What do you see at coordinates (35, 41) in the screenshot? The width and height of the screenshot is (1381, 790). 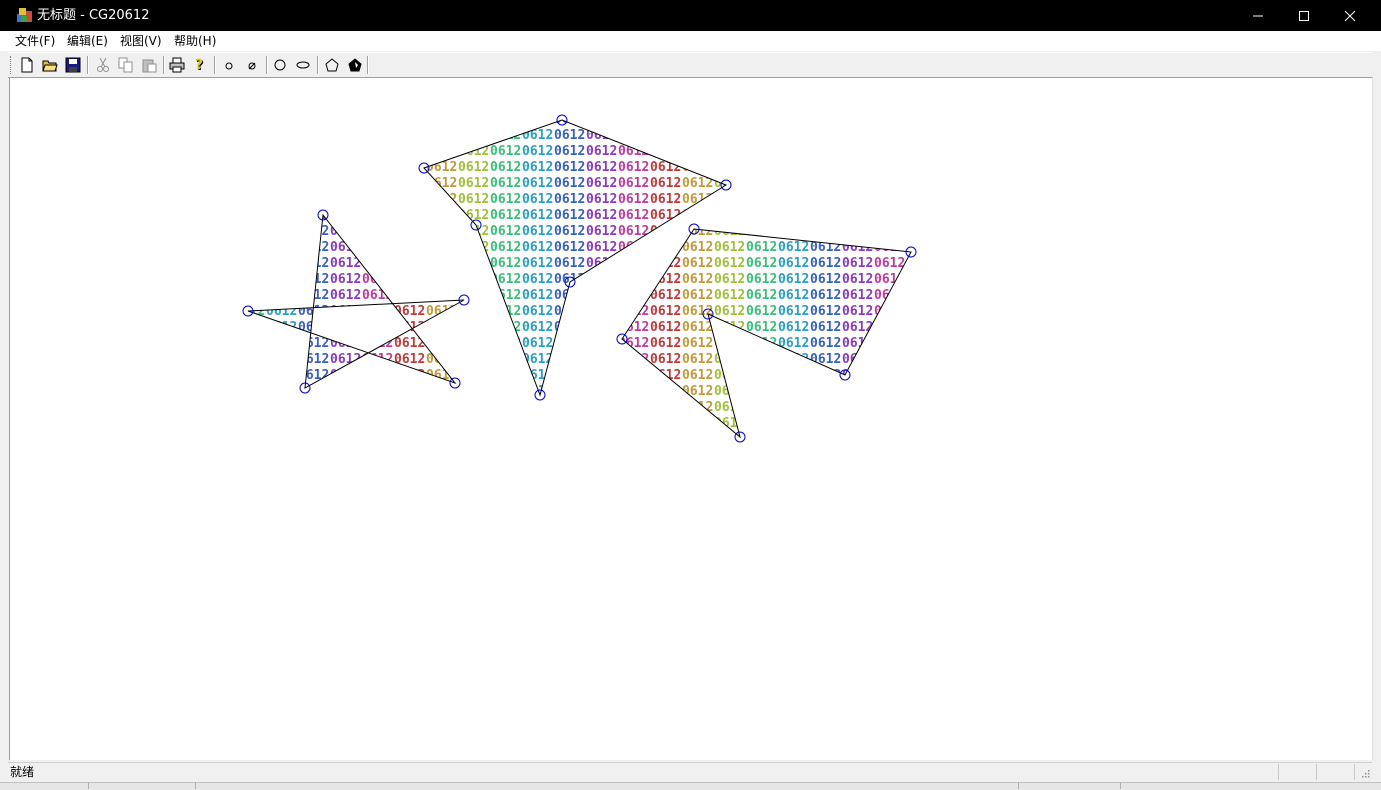 I see `menu-file: 文件(F)` at bounding box center [35, 41].